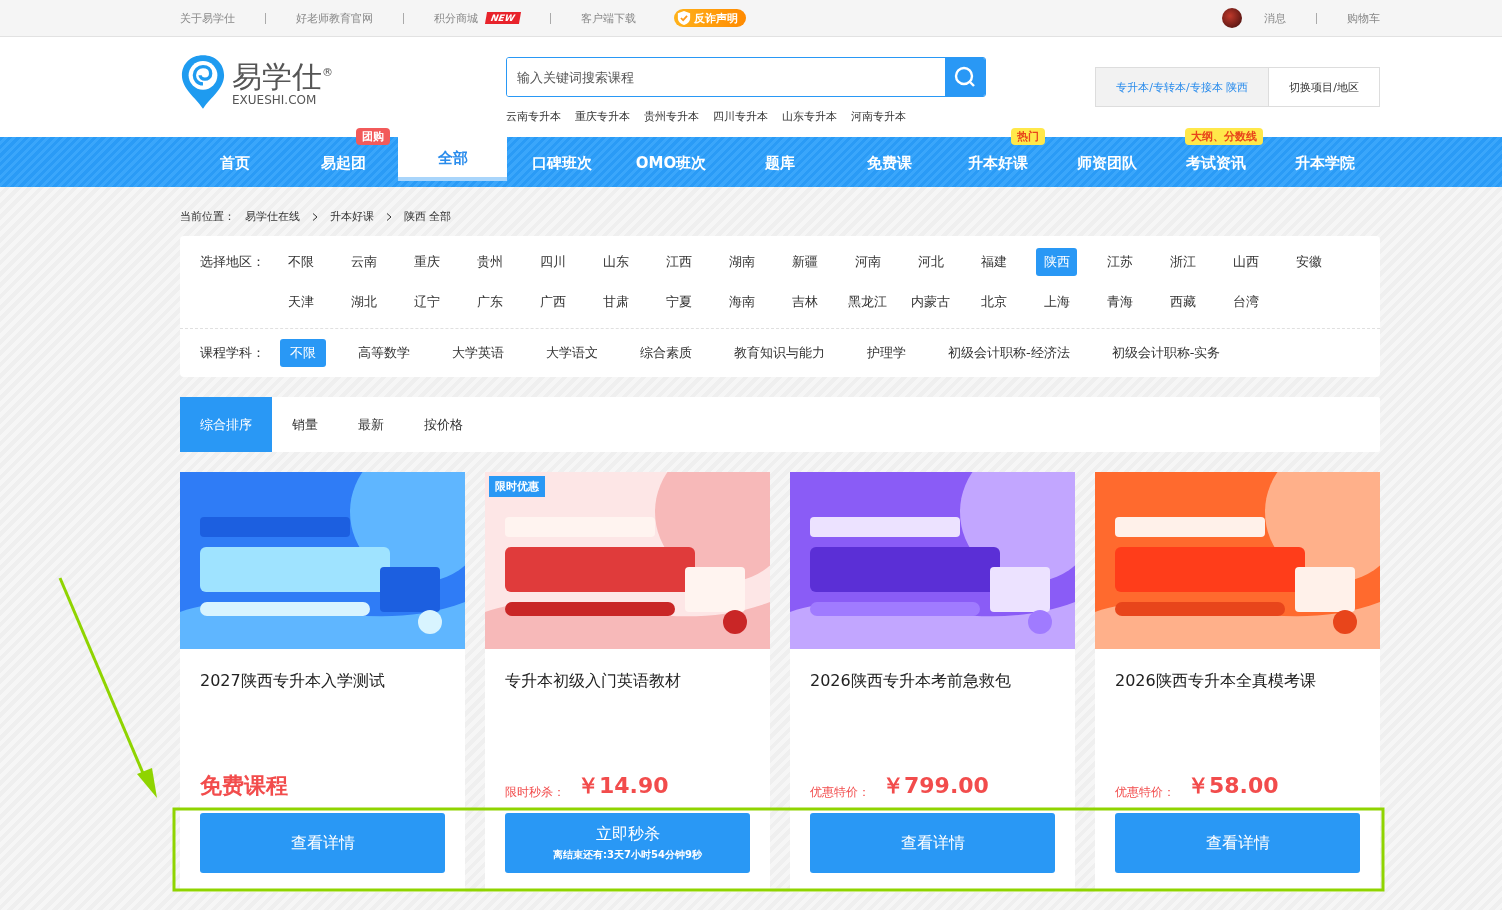 The height and width of the screenshot is (910, 1502). Describe the element at coordinates (867, 262) in the screenshot. I see `filter-option: 河南` at that location.